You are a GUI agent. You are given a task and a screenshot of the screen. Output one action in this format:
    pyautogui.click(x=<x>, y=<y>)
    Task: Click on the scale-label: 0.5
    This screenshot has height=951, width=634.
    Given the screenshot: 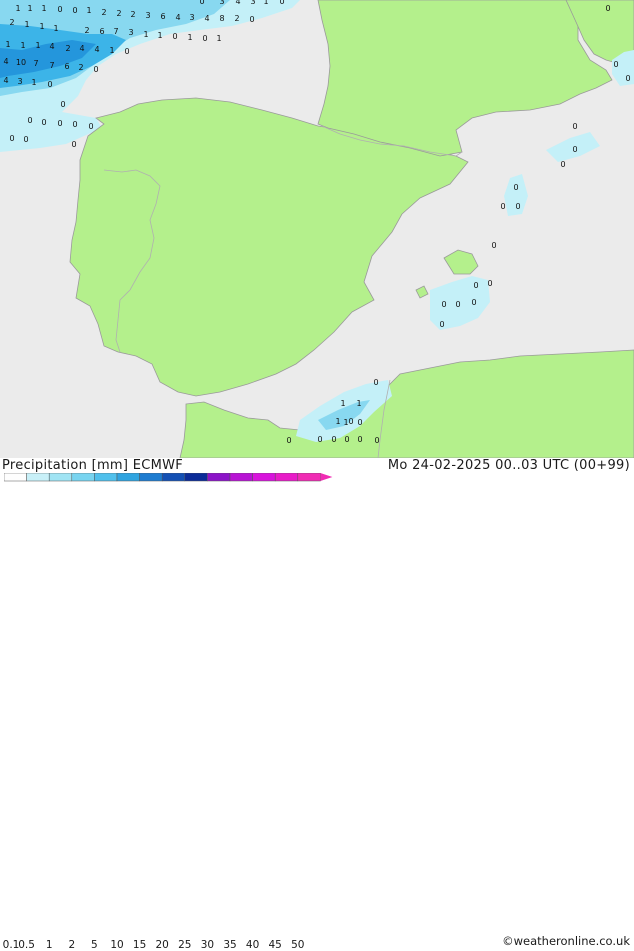 What is the action you would take?
    pyautogui.click(x=26, y=945)
    